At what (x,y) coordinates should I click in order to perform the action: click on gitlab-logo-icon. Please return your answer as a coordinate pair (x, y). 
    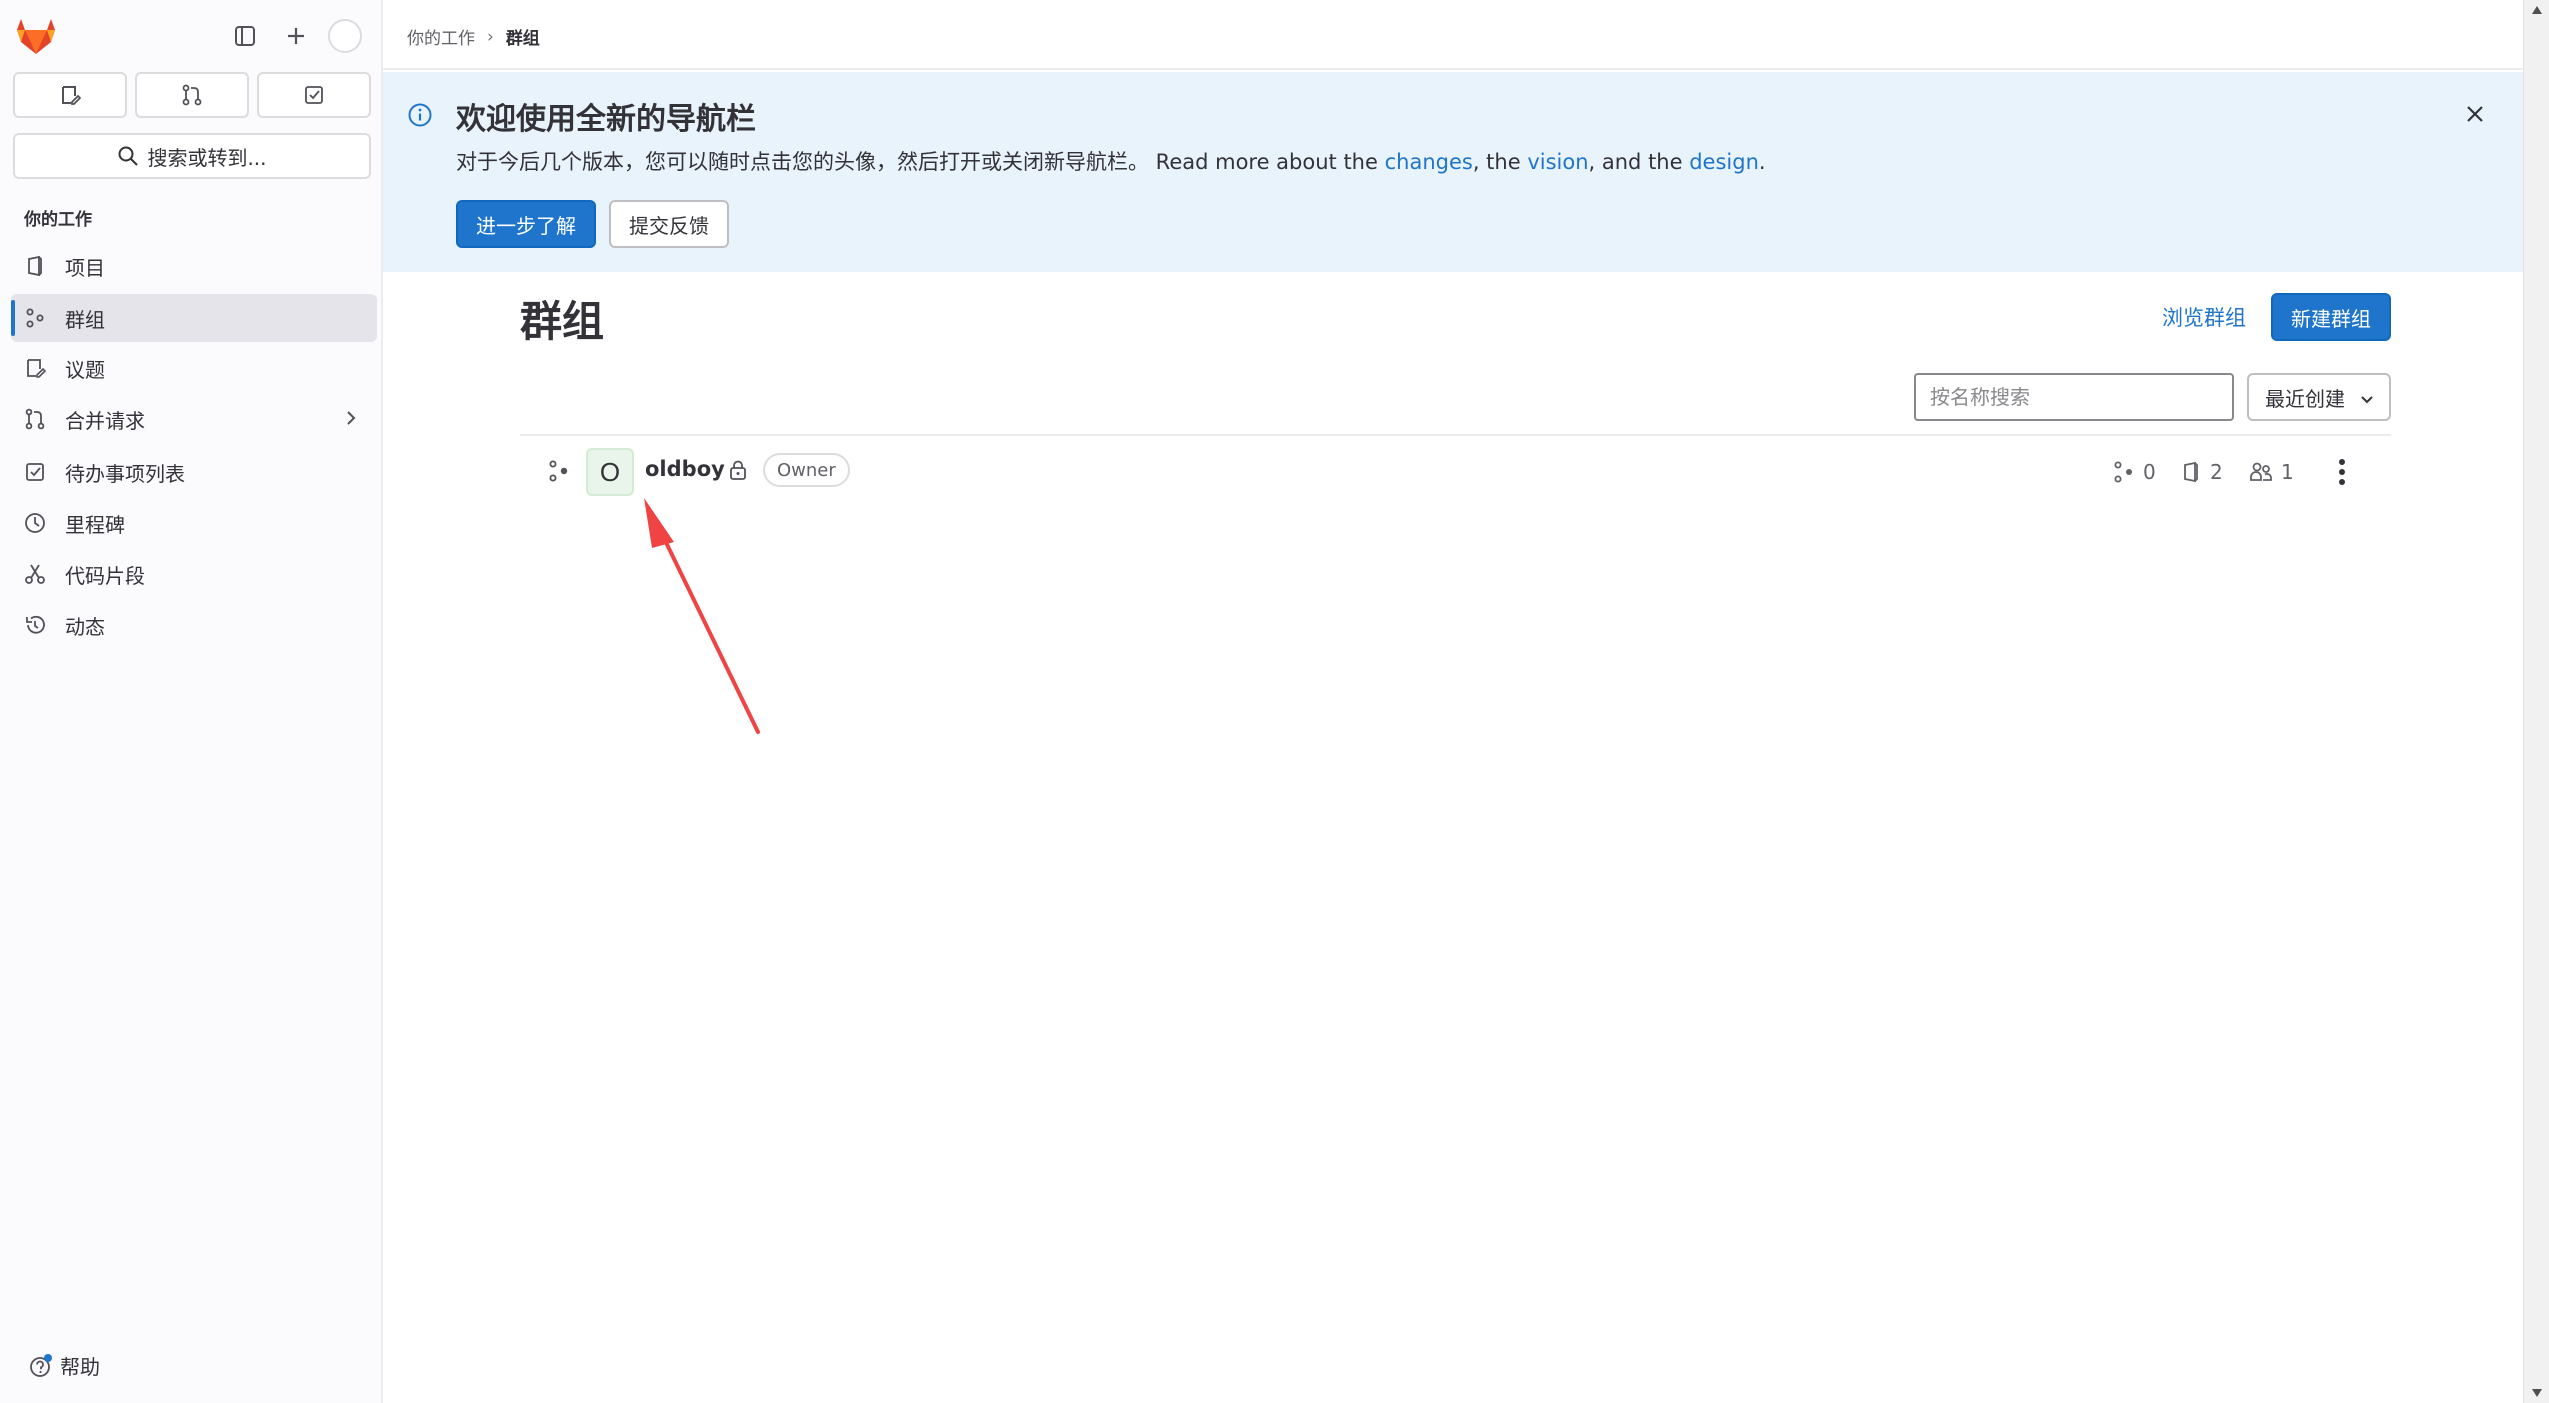
    Looking at the image, I should click on (36, 36).